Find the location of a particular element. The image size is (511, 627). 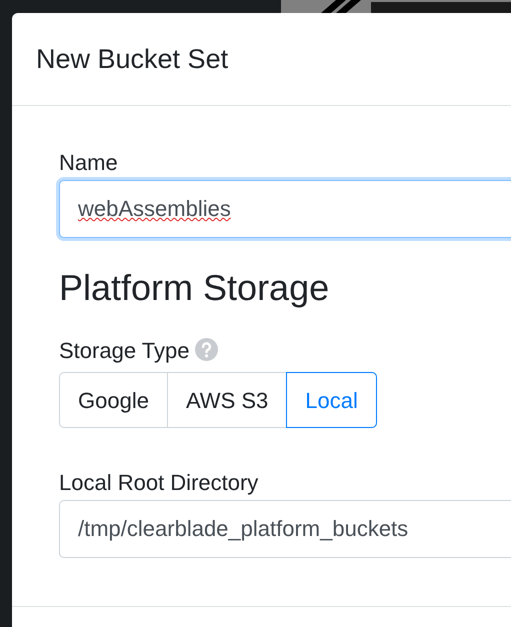

modal-title: New Bucket Set is located at coordinates (132, 59).